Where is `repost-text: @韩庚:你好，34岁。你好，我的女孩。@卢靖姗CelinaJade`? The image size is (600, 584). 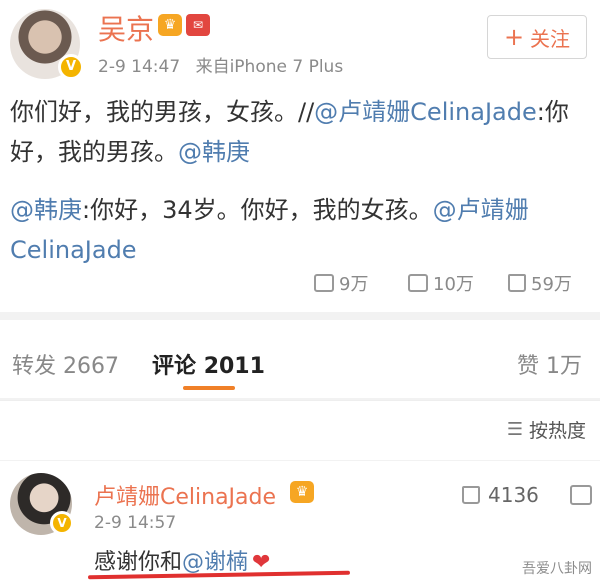 repost-text: @韩庚:你好，34岁。你好，我的女孩。@卢靖姗CelinaJade is located at coordinates (300, 230).